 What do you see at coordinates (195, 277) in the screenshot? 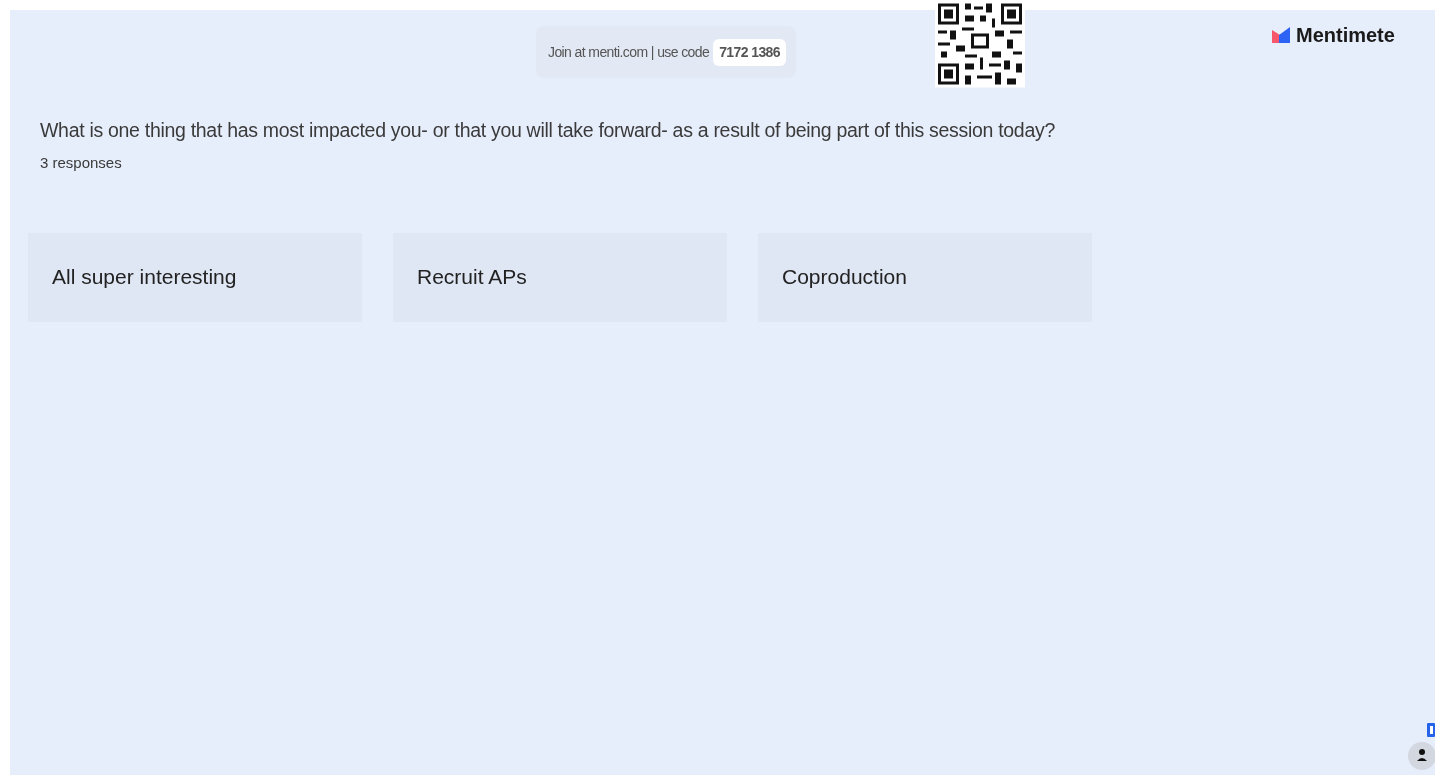
I see `response-card: All super interesting` at bounding box center [195, 277].